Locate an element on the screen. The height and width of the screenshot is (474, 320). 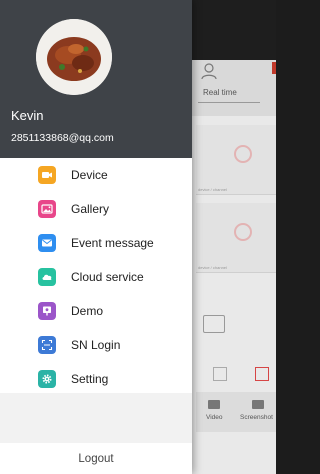
avatar is located at coordinates (74, 57).